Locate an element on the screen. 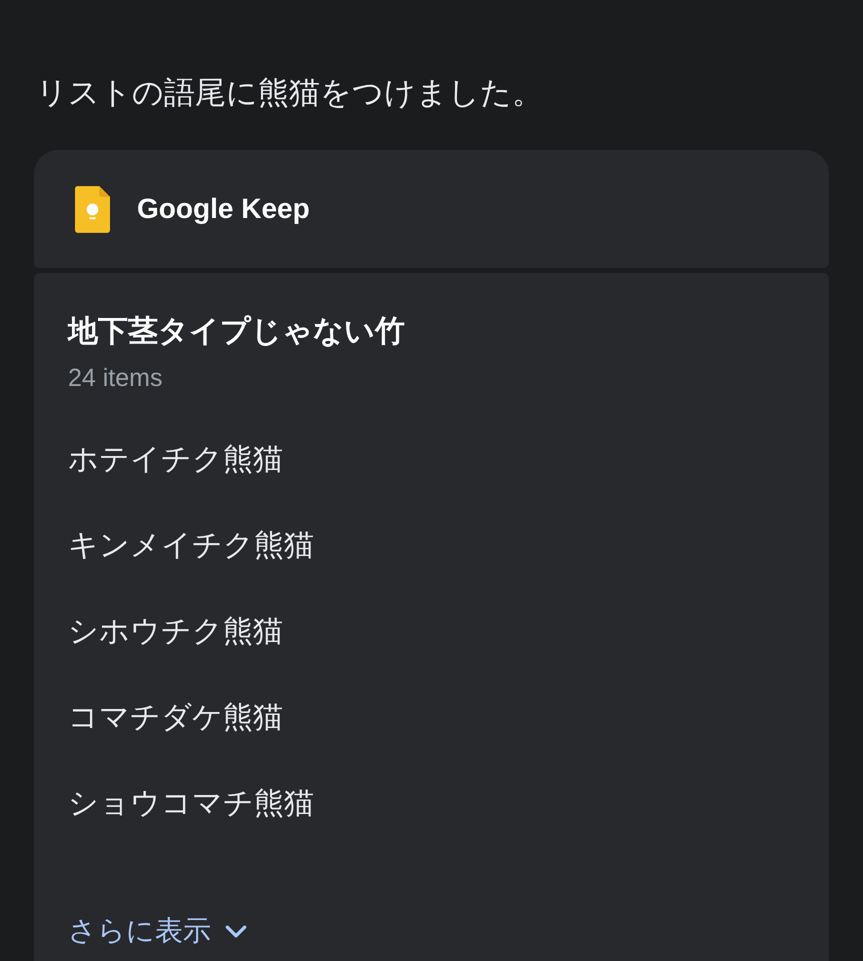 This screenshot has width=863, height=961. note-bulb-icon is located at coordinates (92, 209).